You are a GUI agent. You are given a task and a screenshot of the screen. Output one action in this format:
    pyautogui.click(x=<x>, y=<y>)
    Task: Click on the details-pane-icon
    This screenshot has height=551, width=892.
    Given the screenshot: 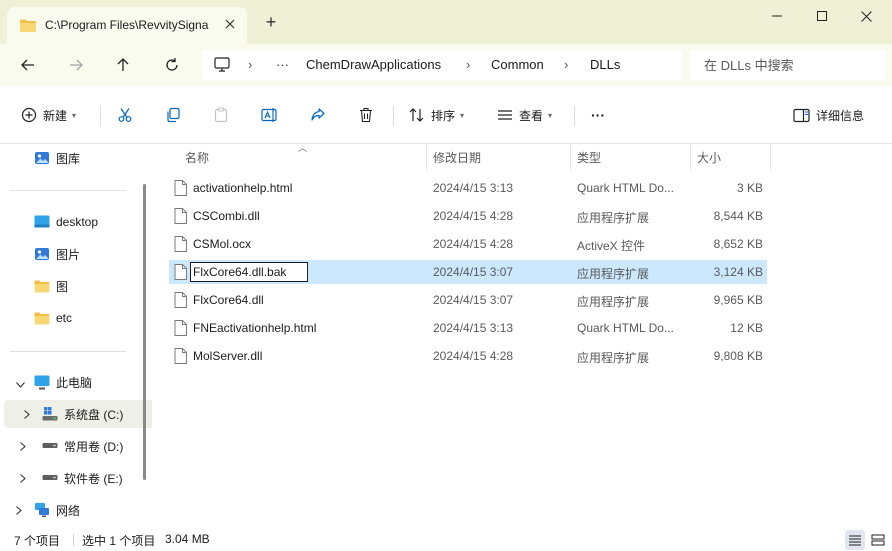 What is the action you would take?
    pyautogui.click(x=801, y=115)
    